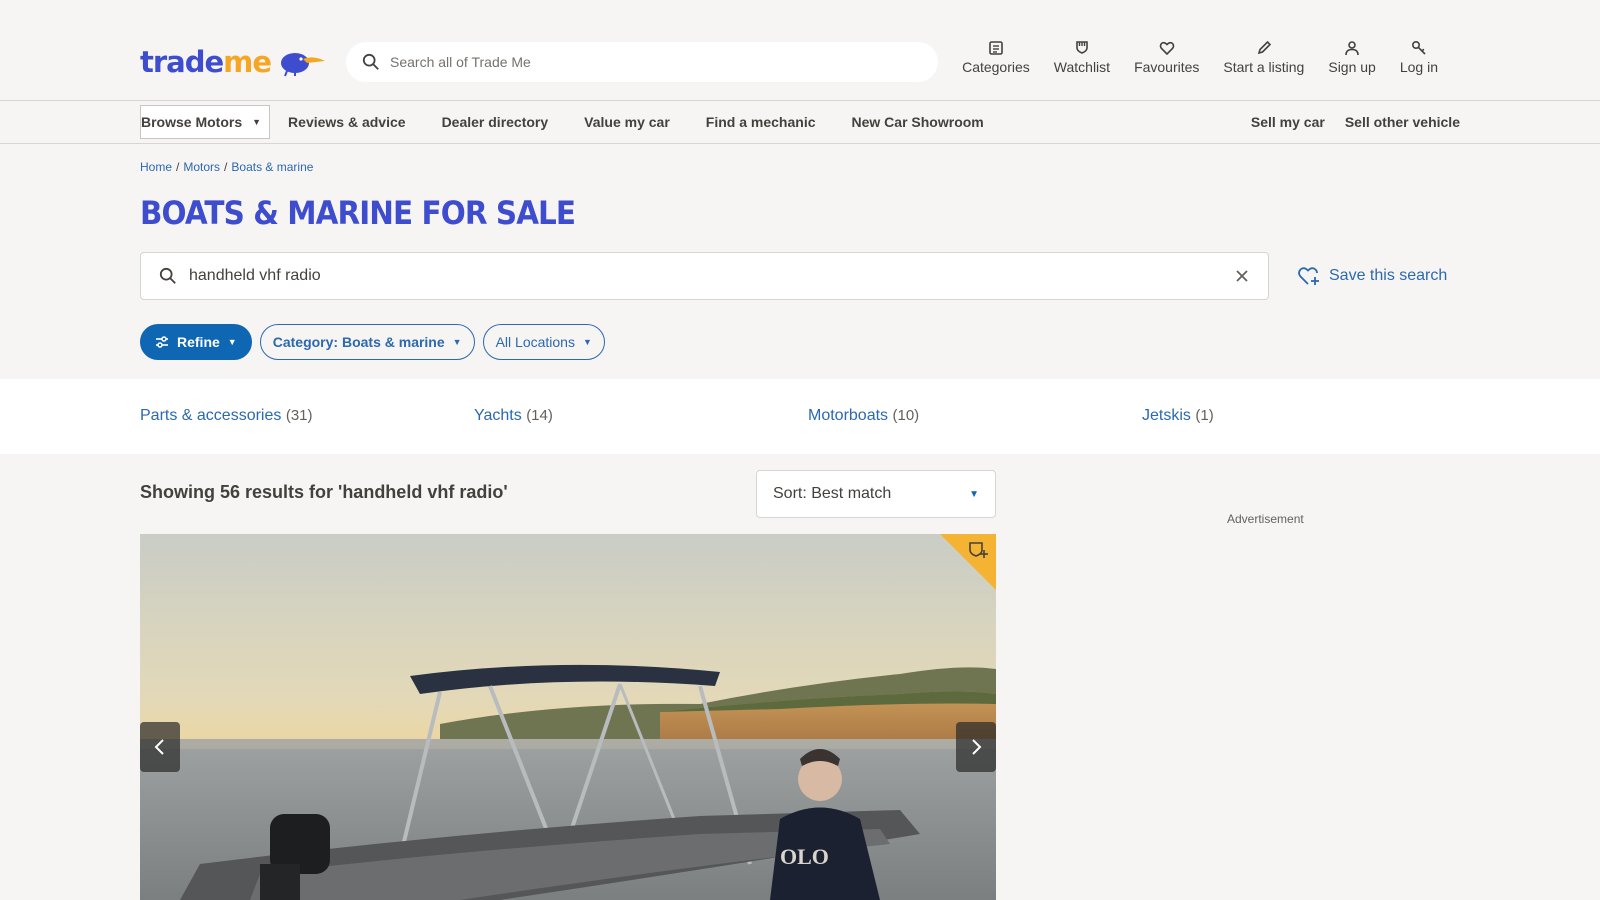  What do you see at coordinates (1265, 519) in the screenshot?
I see `advertisement-label: Advertisement` at bounding box center [1265, 519].